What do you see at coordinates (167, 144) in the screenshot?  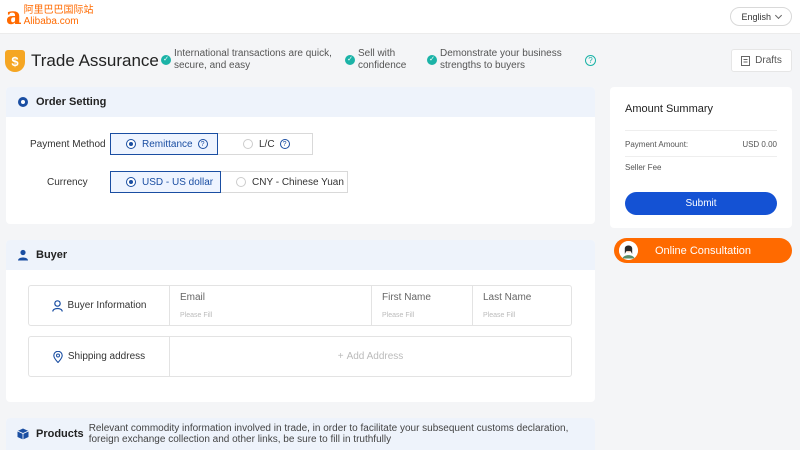 I see `option-label: Remittance` at bounding box center [167, 144].